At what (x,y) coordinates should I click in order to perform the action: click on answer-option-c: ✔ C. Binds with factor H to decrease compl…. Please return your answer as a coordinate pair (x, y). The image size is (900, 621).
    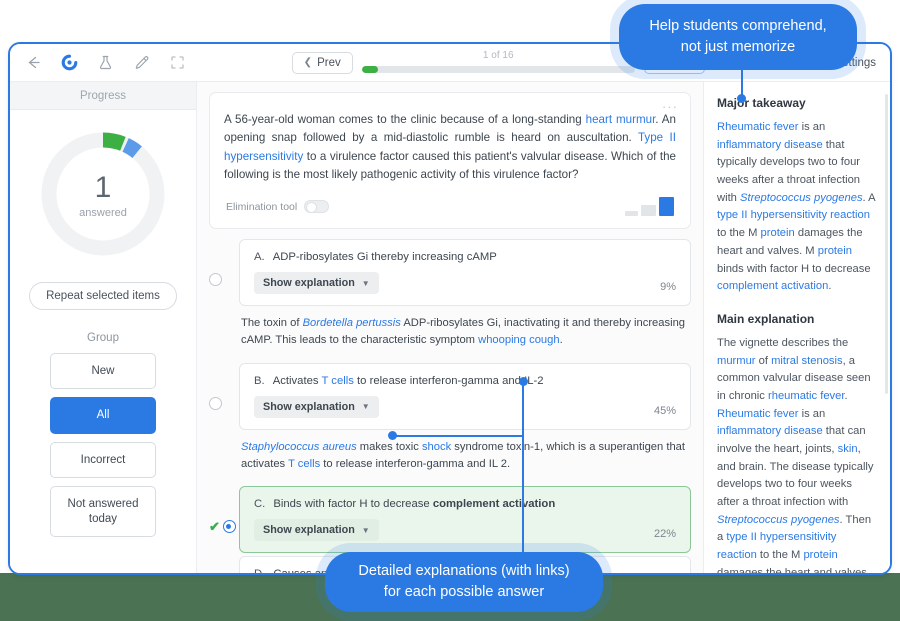
    Looking at the image, I should click on (450, 520).